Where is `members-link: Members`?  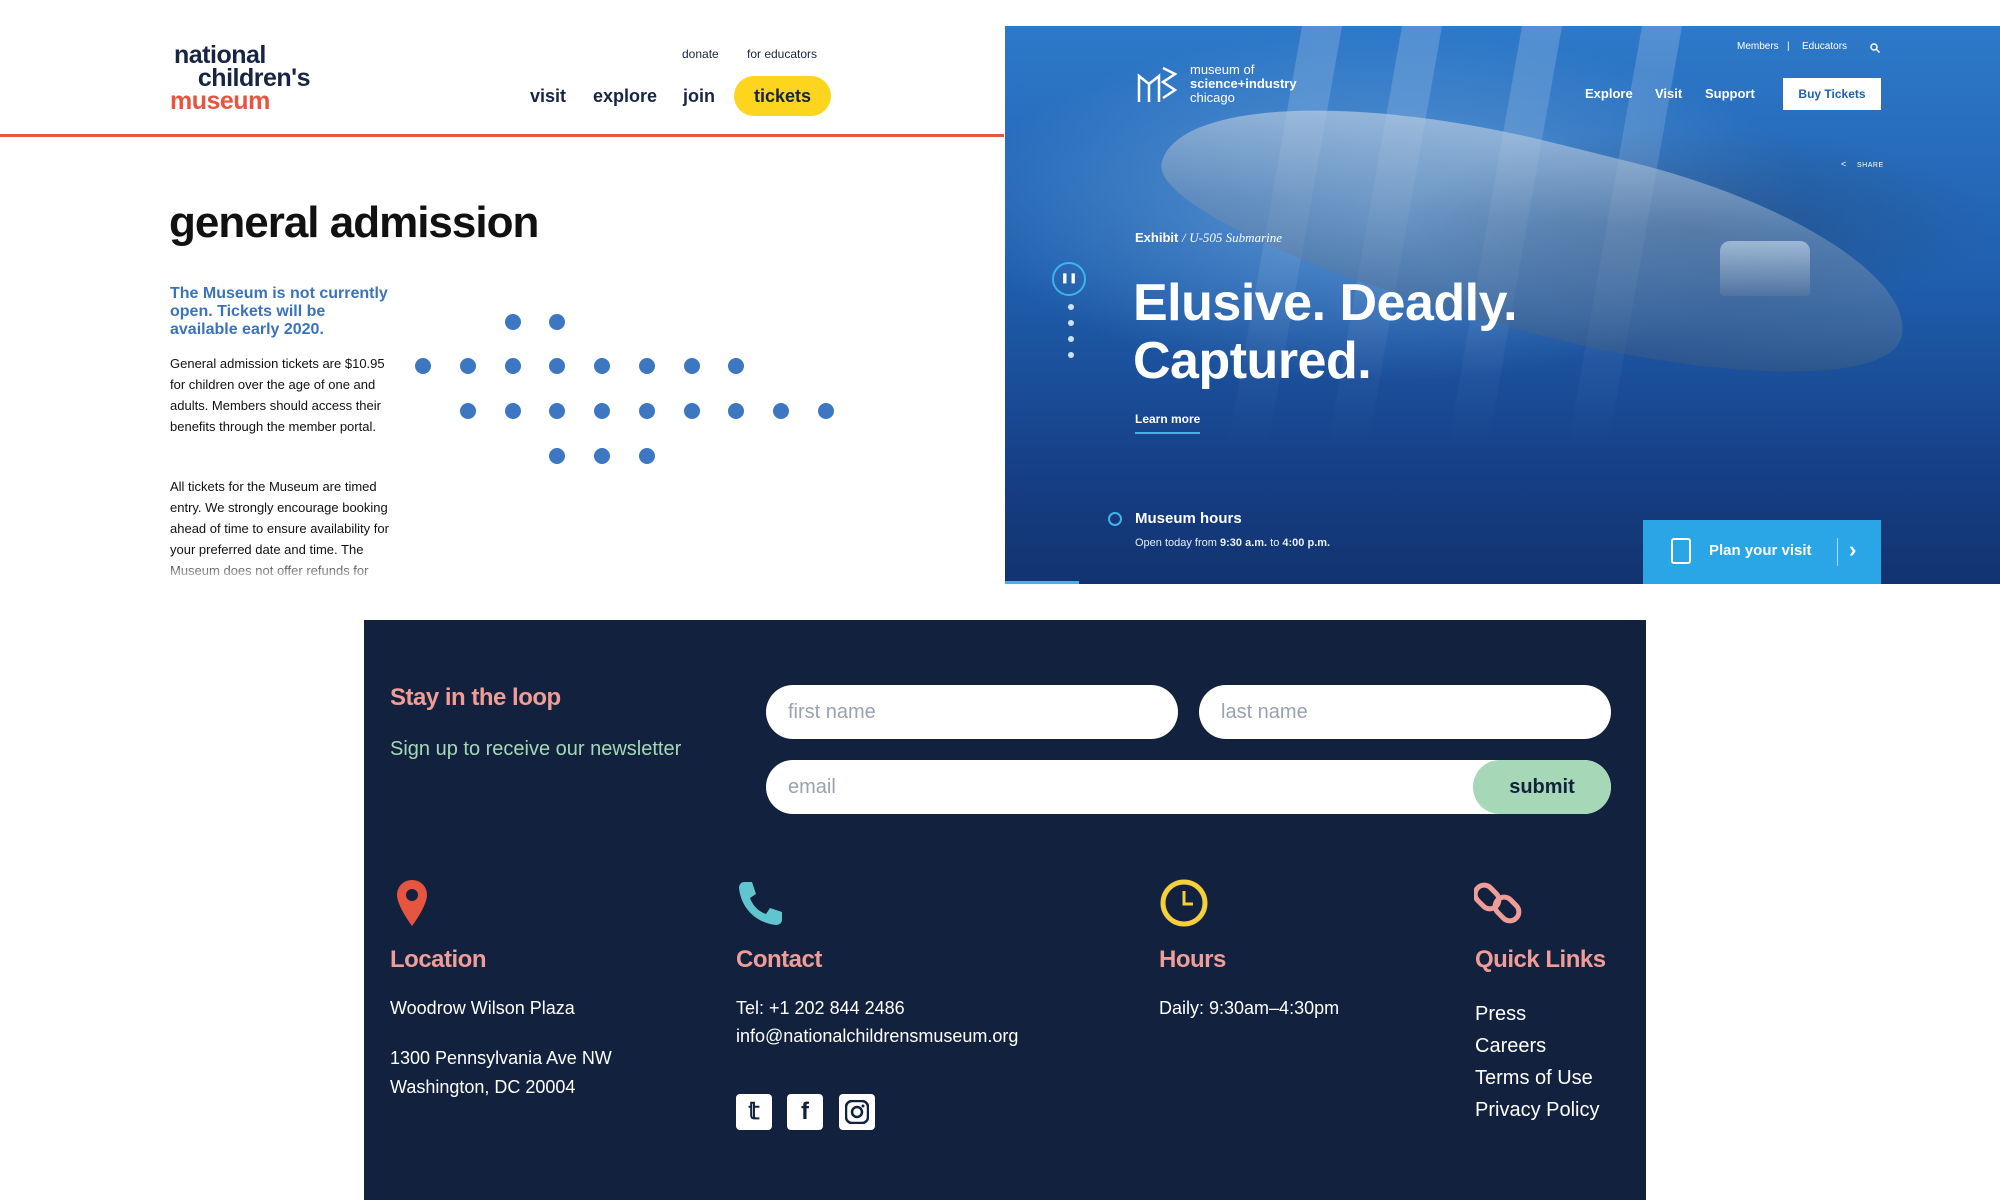 members-link: Members is located at coordinates (1758, 46).